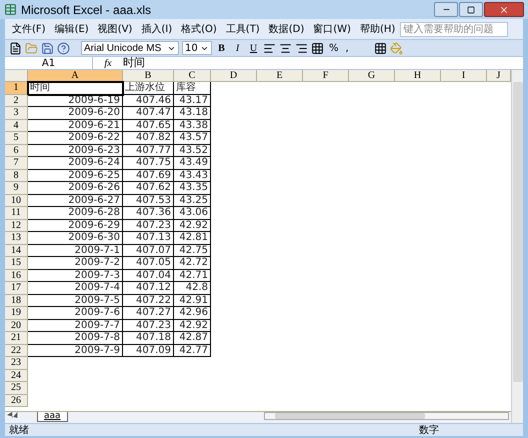  Describe the element at coordinates (29, 29) in the screenshot. I see `menu-item: 文件(F)` at that location.